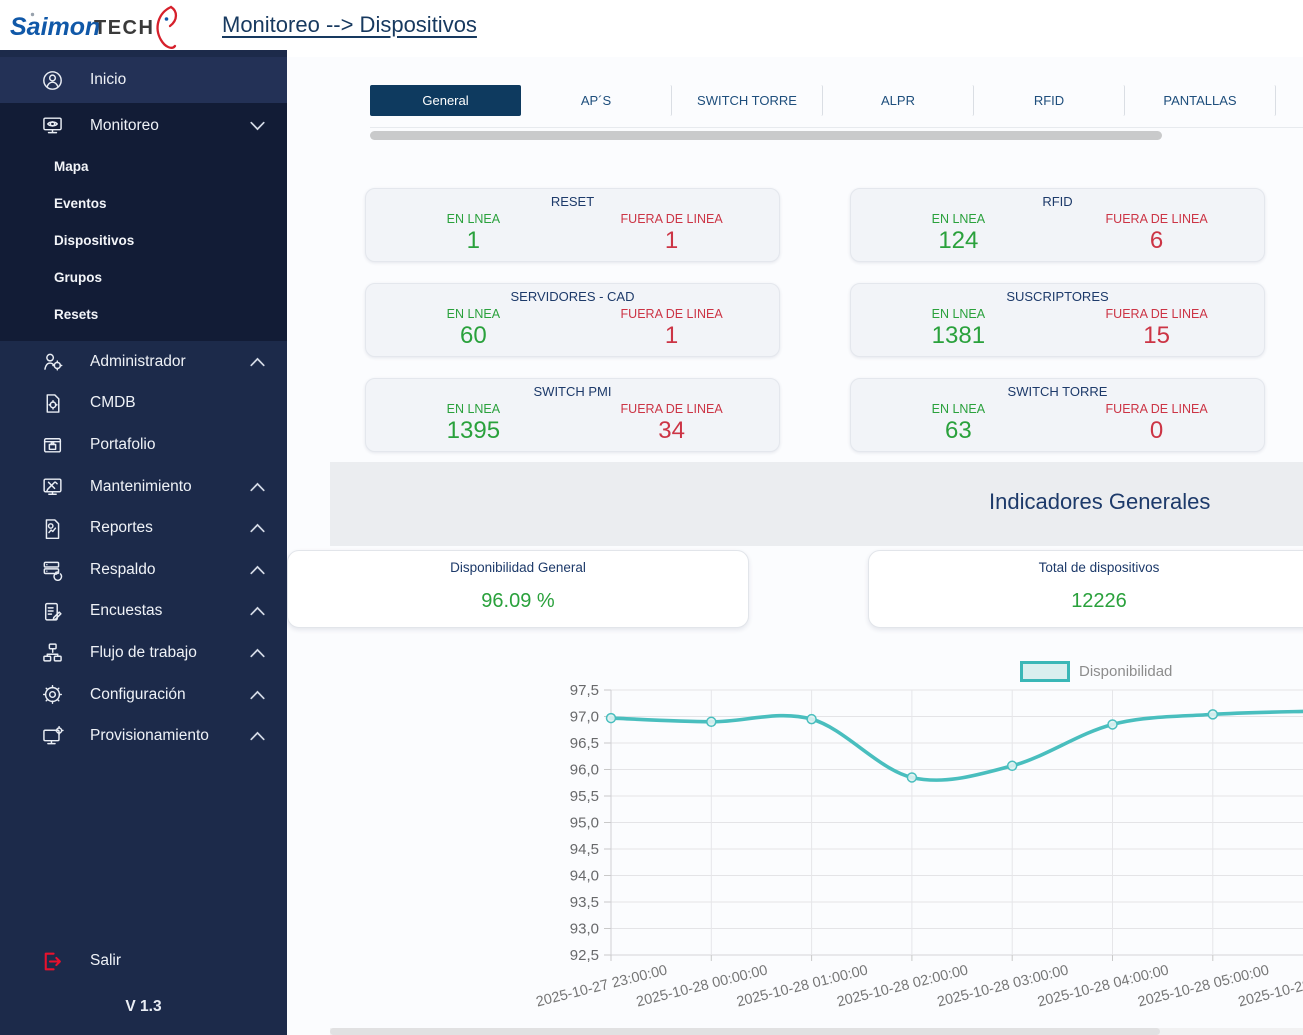 This screenshot has width=1303, height=1035. Describe the element at coordinates (473, 430) in the screenshot. I see `online-value: 1395` at that location.